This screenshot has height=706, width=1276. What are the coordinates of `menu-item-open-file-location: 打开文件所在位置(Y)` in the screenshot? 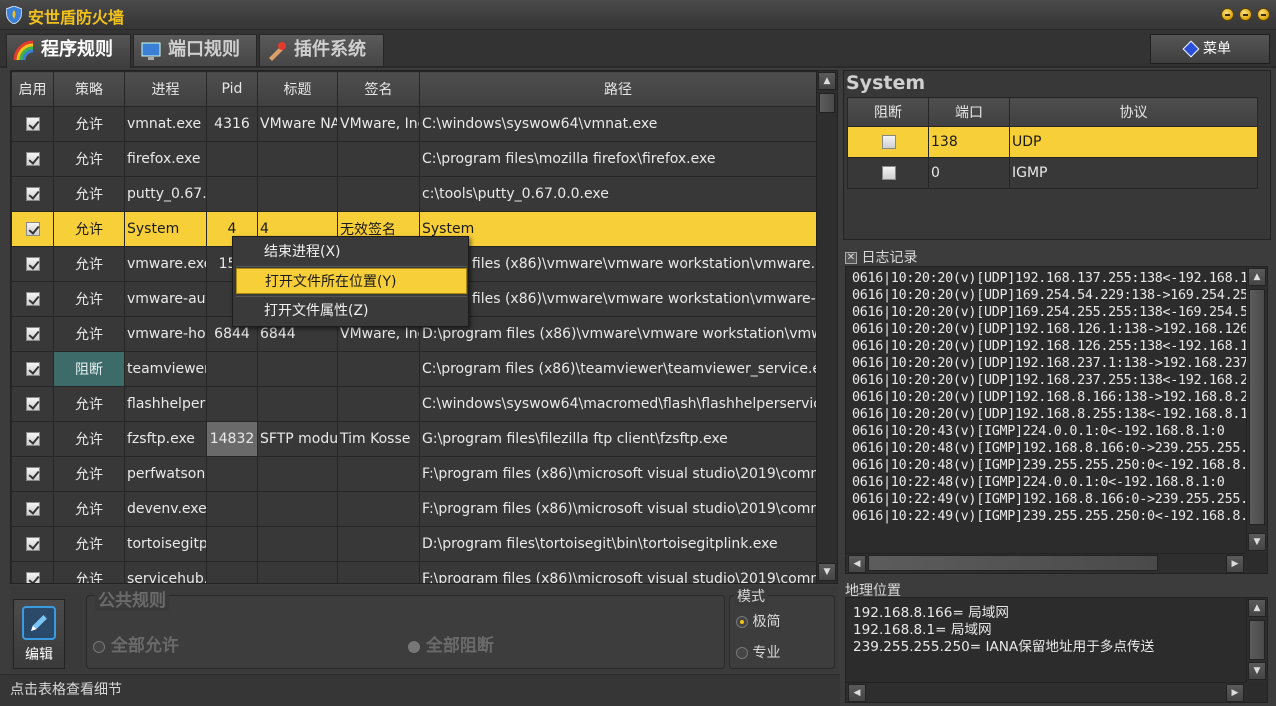 It's located at (351, 281).